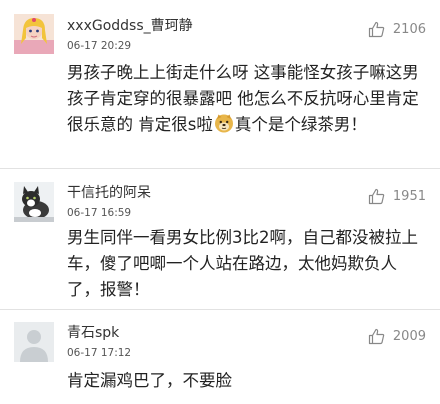 The height and width of the screenshot is (404, 440). What do you see at coordinates (93, 332) in the screenshot?
I see `username: 青石spk` at bounding box center [93, 332].